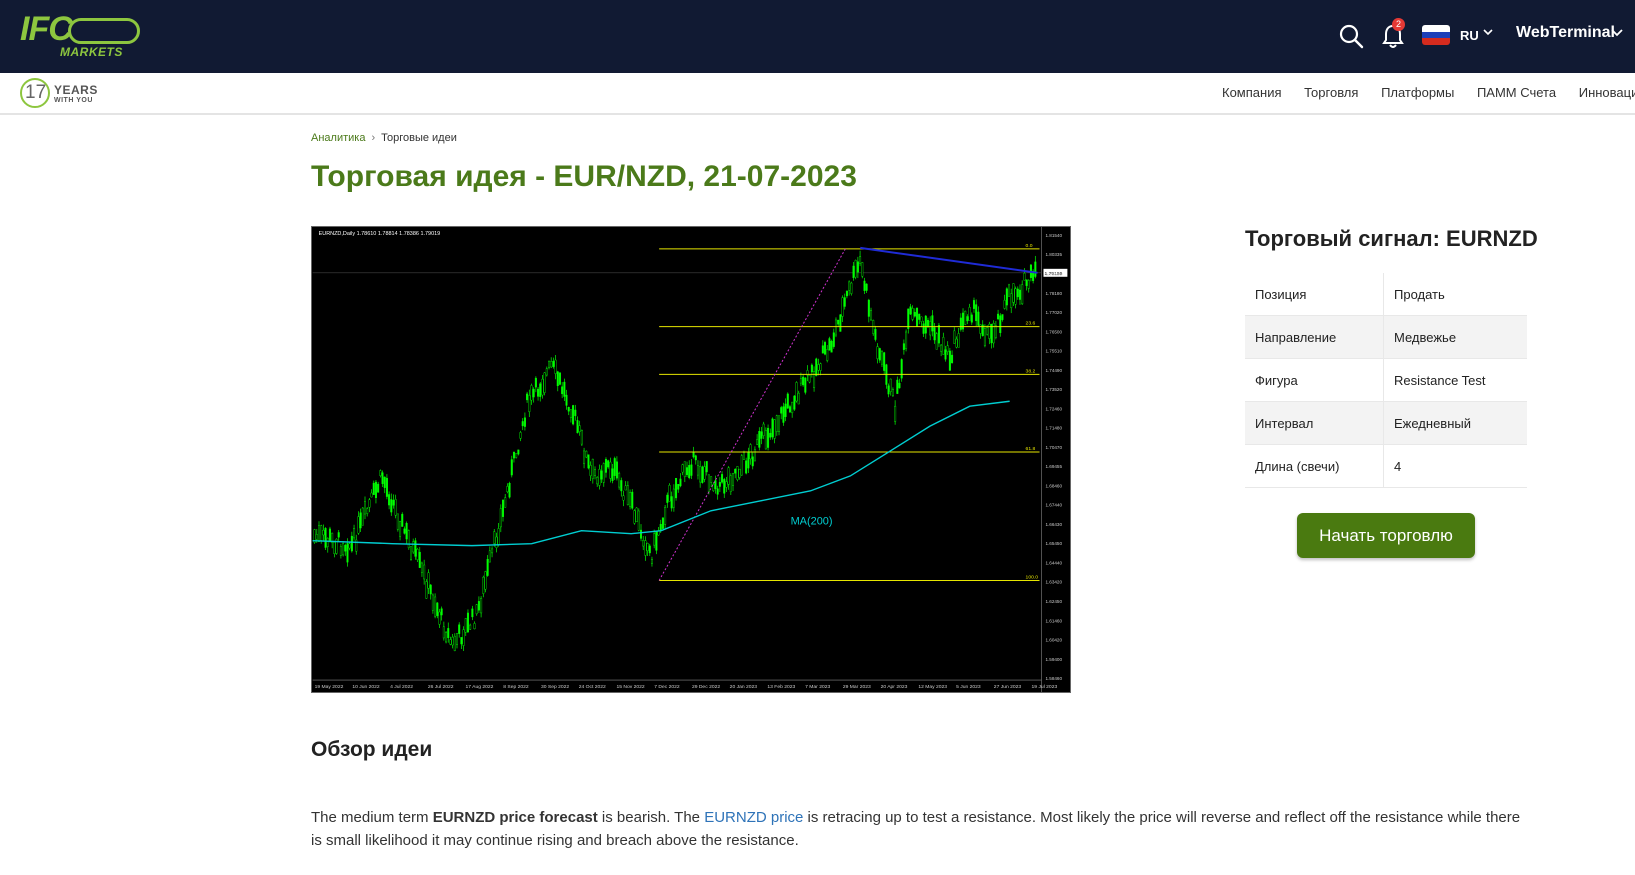 This screenshot has height=875, width=1635. Describe the element at coordinates (338, 138) in the screenshot. I see `breadcrumb-analytics: Аналитика` at that location.